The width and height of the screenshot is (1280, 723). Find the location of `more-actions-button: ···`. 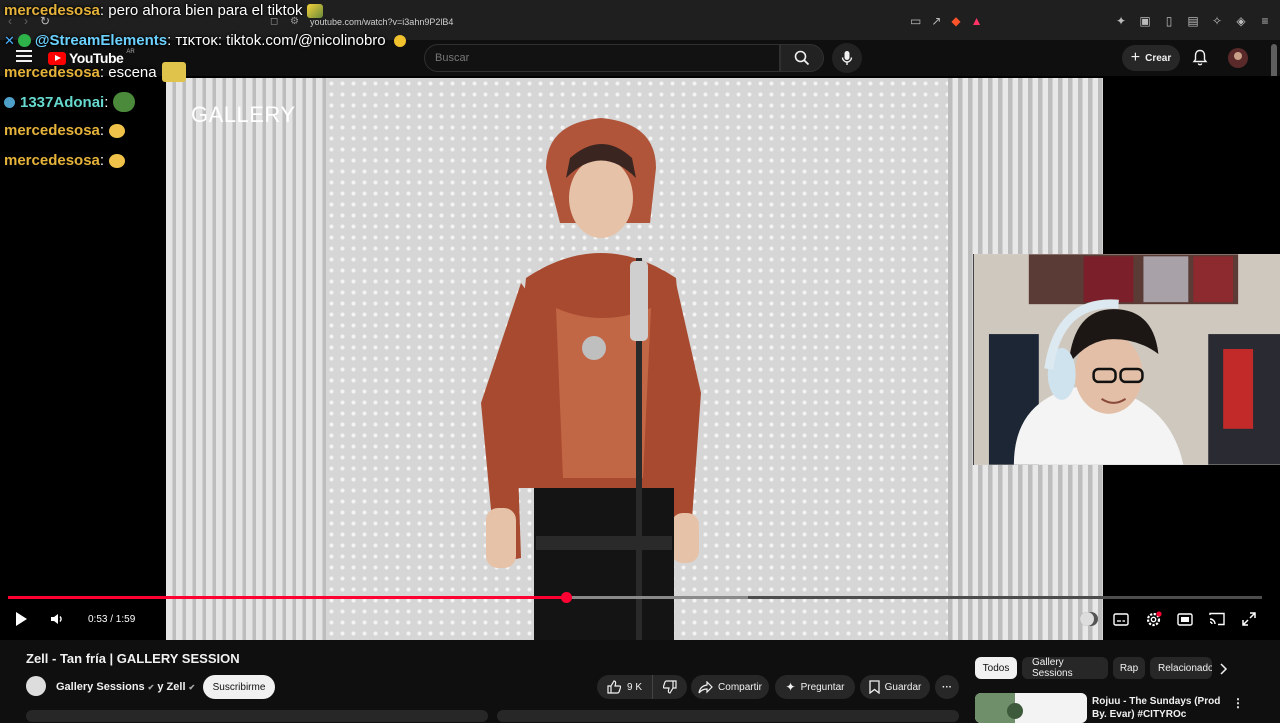

more-actions-button: ··· is located at coordinates (947, 687).